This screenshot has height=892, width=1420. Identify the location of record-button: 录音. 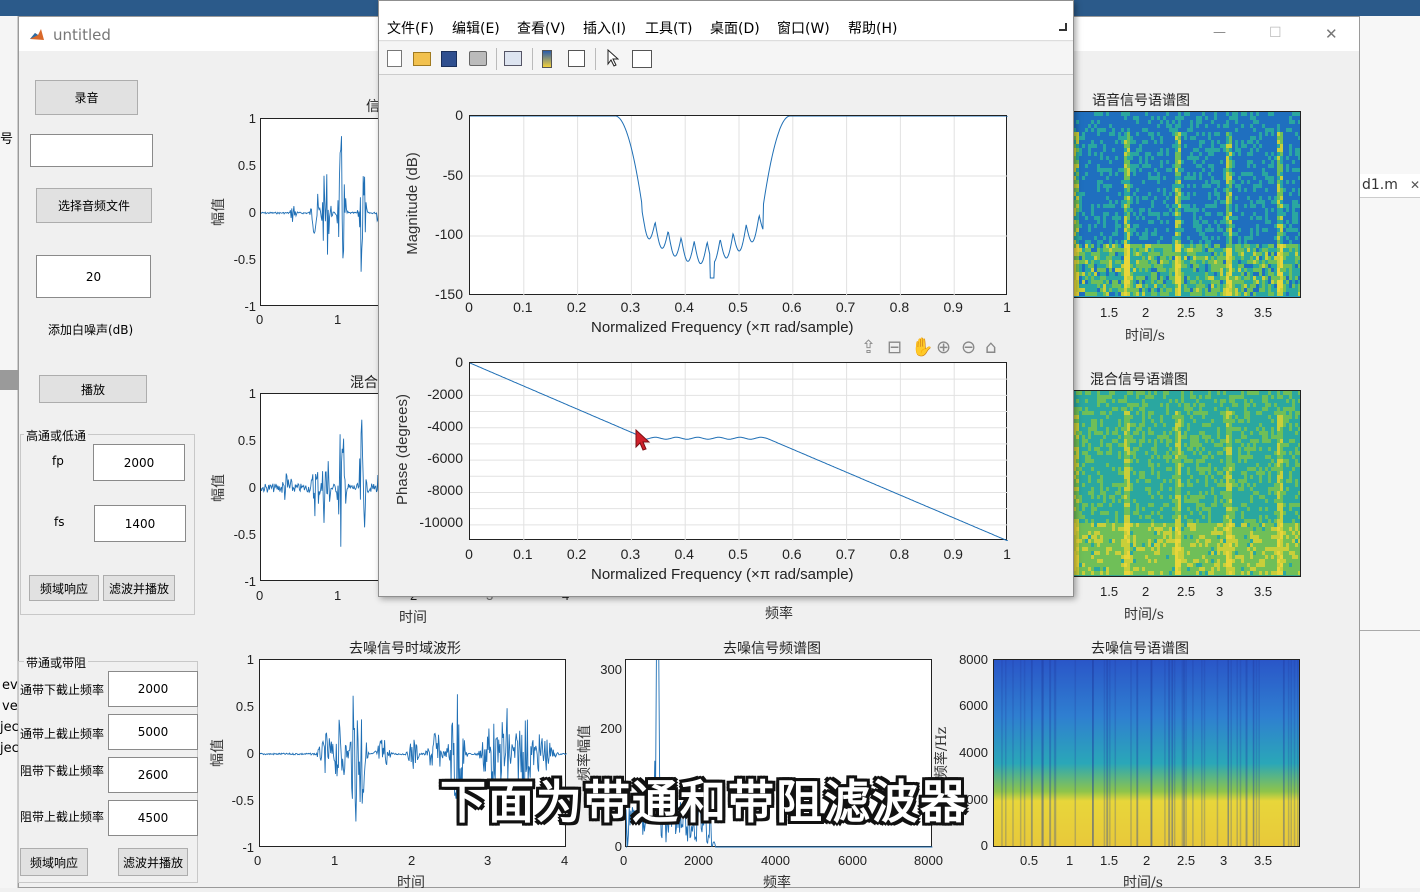
(86, 97).